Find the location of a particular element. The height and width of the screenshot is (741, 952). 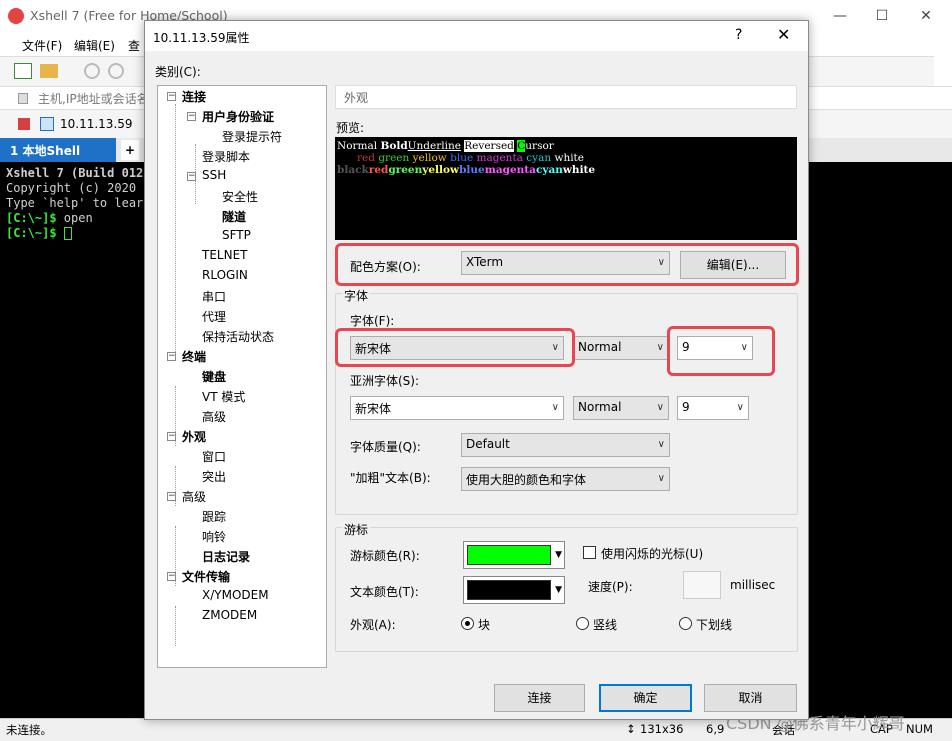

maximize-button: ☐ is located at coordinates (882, 16).